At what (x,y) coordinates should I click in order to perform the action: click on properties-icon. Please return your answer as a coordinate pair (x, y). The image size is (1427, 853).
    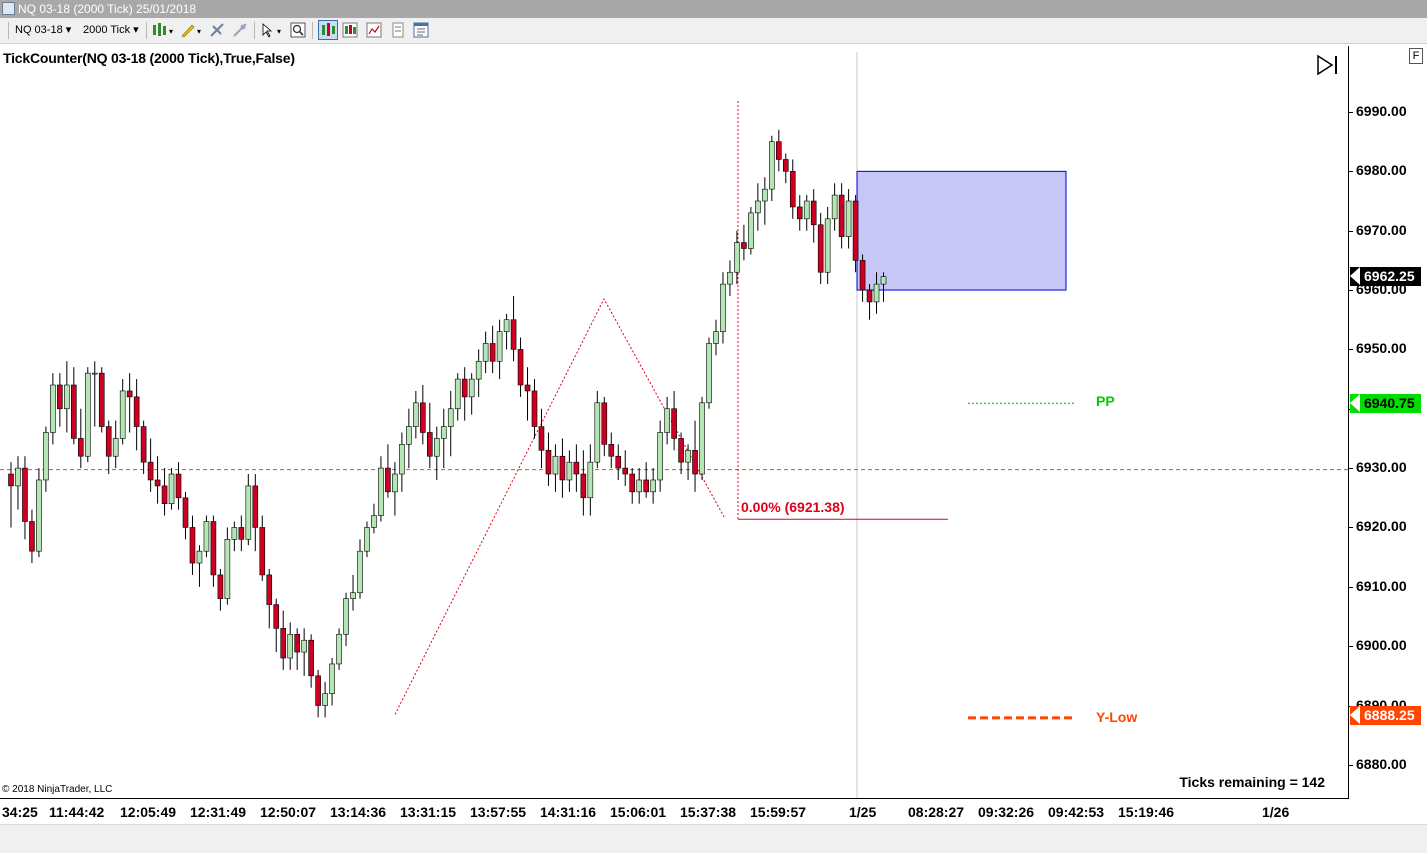
    Looking at the image, I should click on (421, 30).